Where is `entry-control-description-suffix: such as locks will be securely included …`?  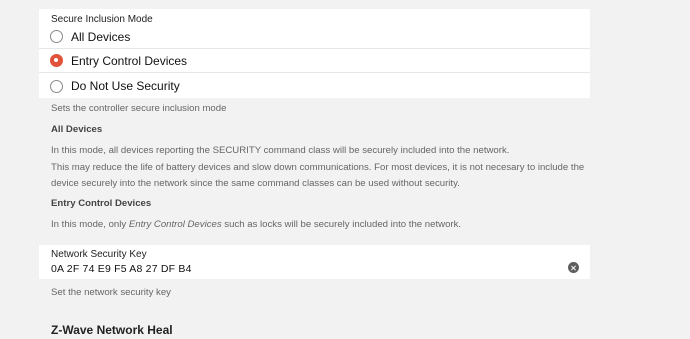 entry-control-description-suffix: such as locks will be securely included … is located at coordinates (341, 224).